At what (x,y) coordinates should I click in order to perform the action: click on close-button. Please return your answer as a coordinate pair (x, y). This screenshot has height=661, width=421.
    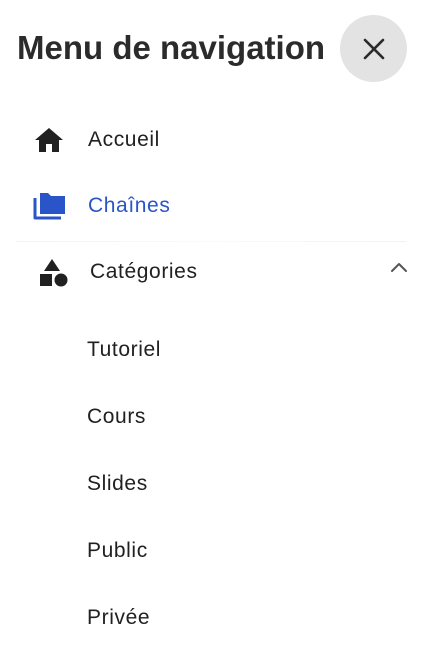
    Looking at the image, I should click on (373, 48).